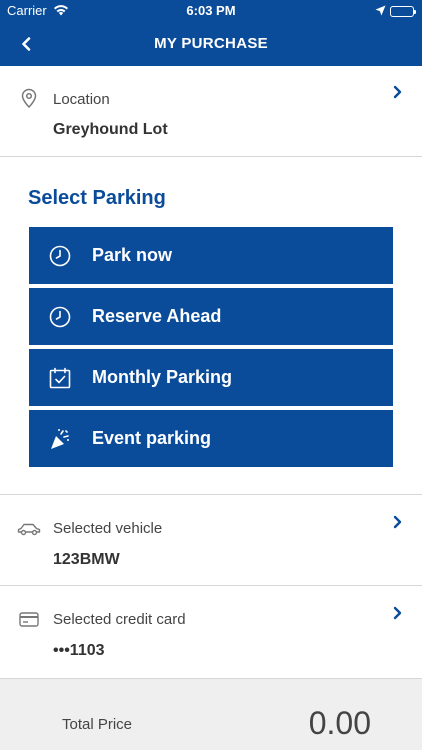 This screenshot has height=750, width=422. I want to click on monthly-parking-label: Monthly Parking, so click(162, 377).